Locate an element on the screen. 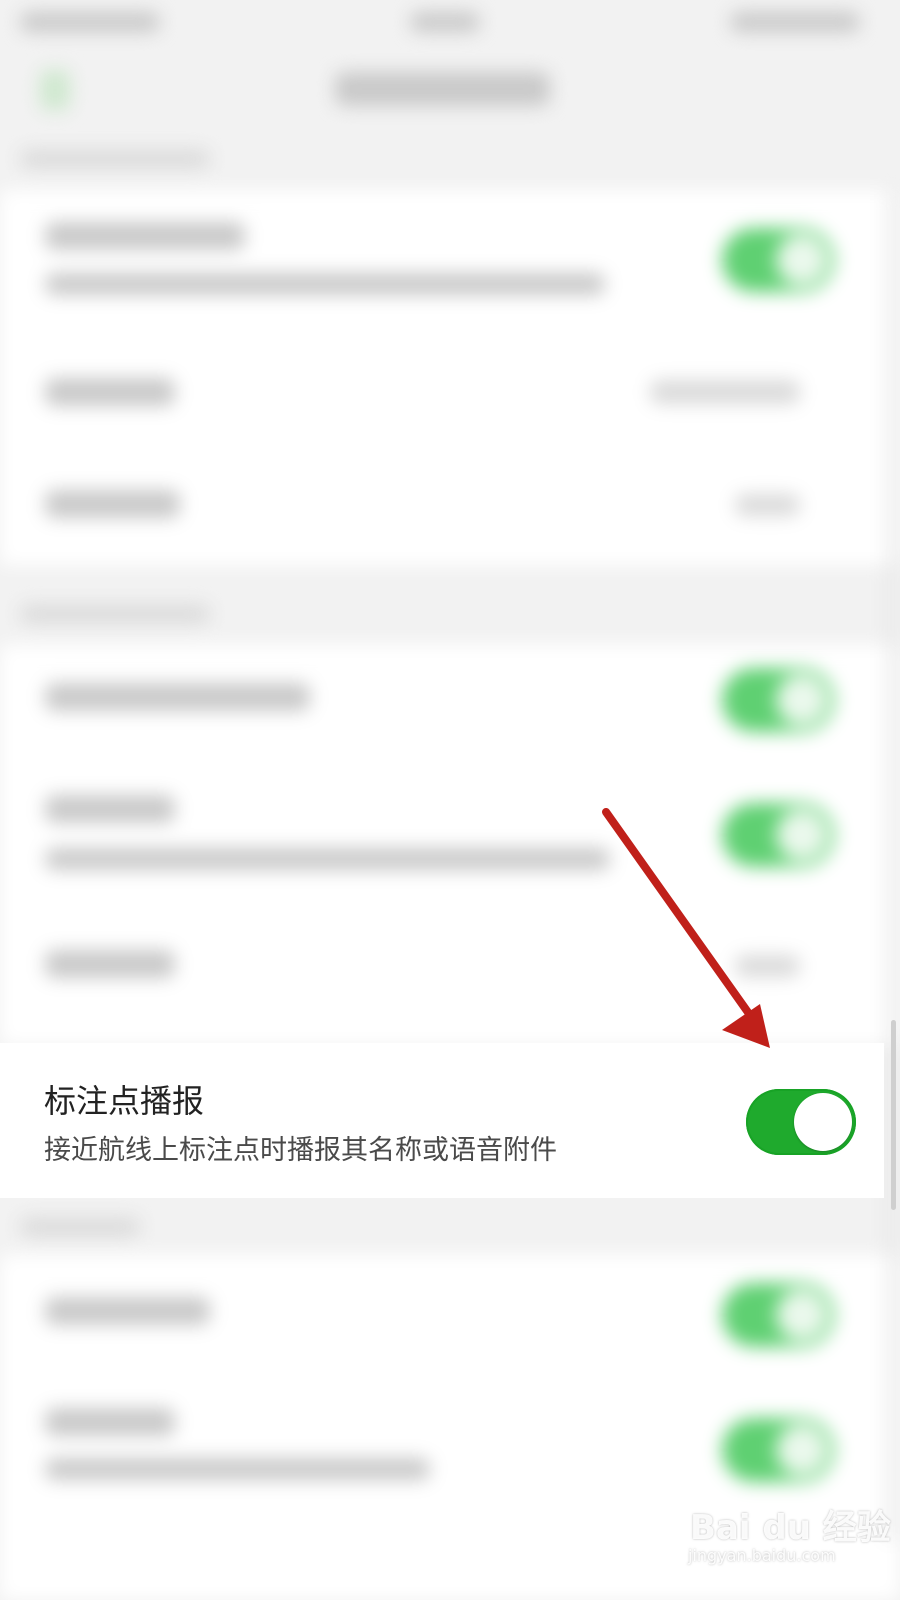  watermark-url: jingyan.baidu.com is located at coordinates (762, 1555).